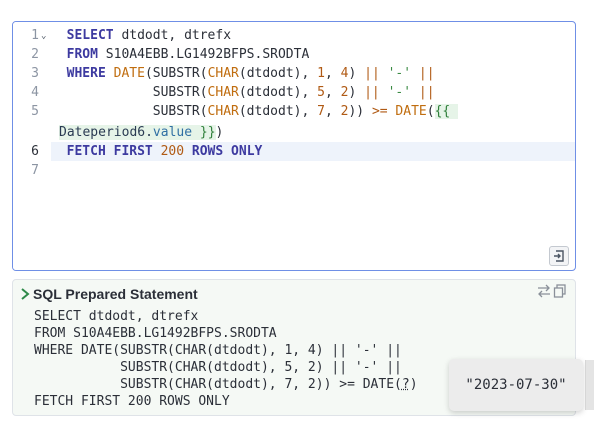  What do you see at coordinates (589, 385) in the screenshot?
I see `tooltip-edge` at bounding box center [589, 385].